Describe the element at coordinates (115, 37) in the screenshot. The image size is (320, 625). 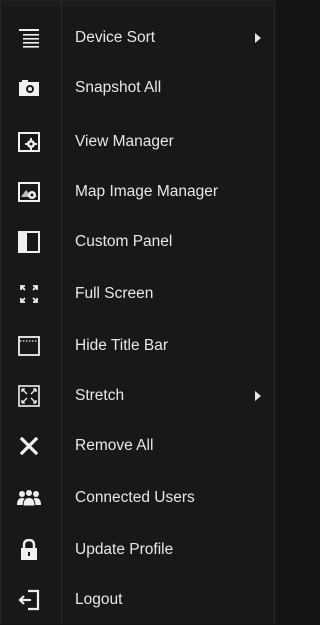
I see `menu-item-label: Device Sort` at that location.